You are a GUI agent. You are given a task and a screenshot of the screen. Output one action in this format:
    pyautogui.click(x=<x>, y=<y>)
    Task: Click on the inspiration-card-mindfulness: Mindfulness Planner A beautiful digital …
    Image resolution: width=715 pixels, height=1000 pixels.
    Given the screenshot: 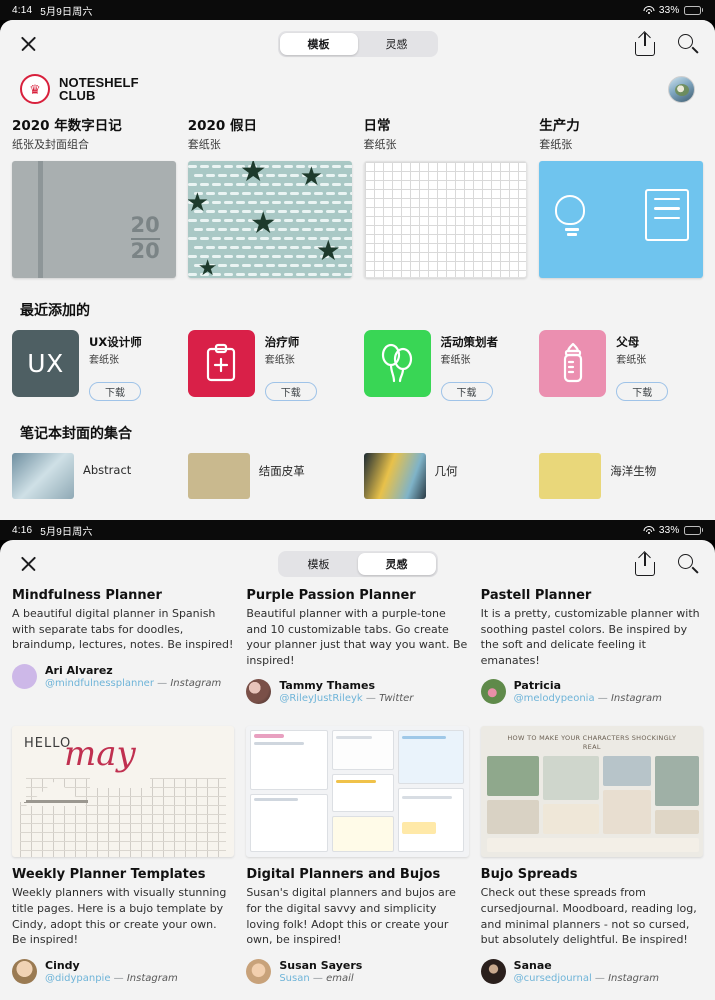 What is the action you would take?
    pyautogui.click(x=123, y=646)
    